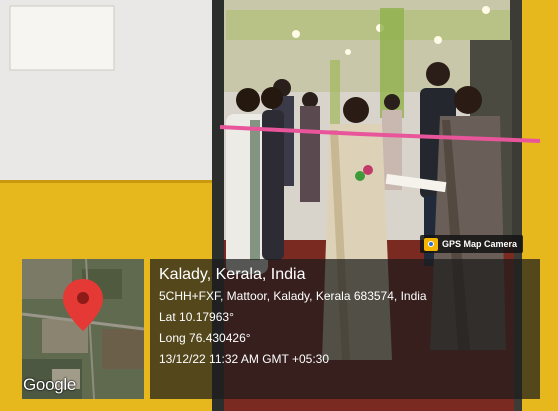 The height and width of the screenshot is (411, 558). Describe the element at coordinates (109, 181) in the screenshot. I see `wall-stripe` at that location.